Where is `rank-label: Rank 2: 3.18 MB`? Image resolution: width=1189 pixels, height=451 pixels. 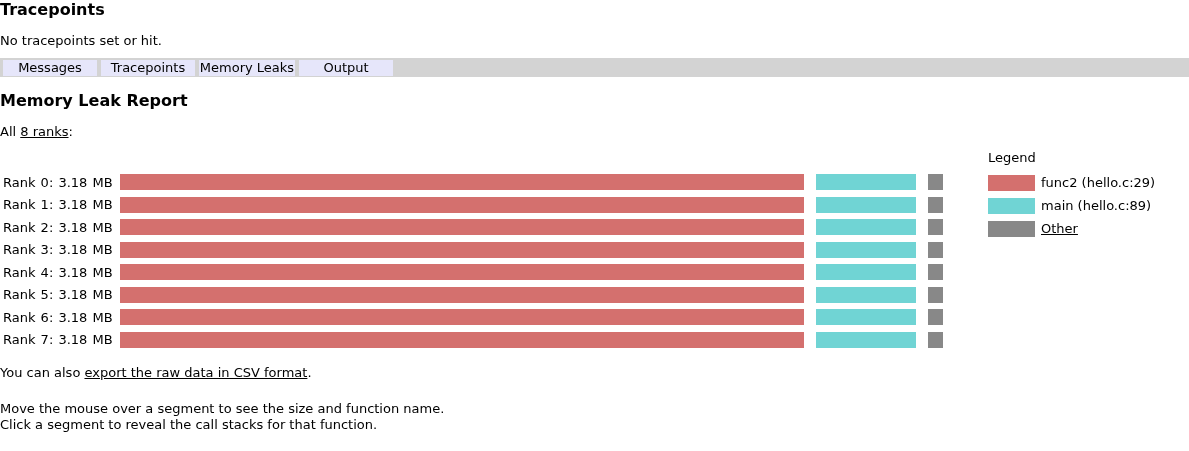 rank-label: Rank 2: 3.18 MB is located at coordinates (58, 227).